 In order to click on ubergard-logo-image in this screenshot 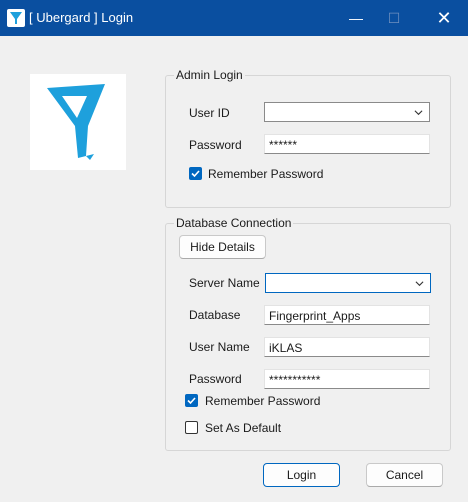, I will do `click(78, 122)`.